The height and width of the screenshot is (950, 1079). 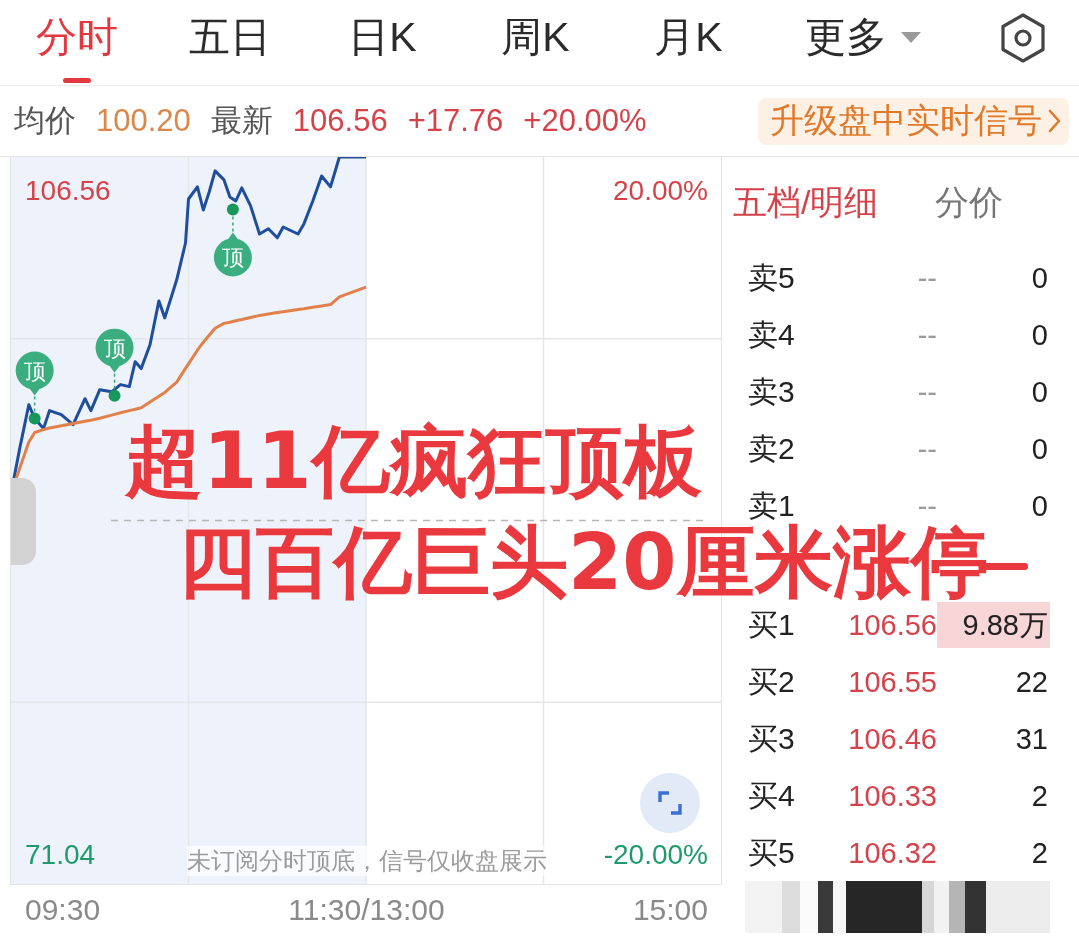 I want to click on price-axis-label: 106.56, so click(x=68, y=191).